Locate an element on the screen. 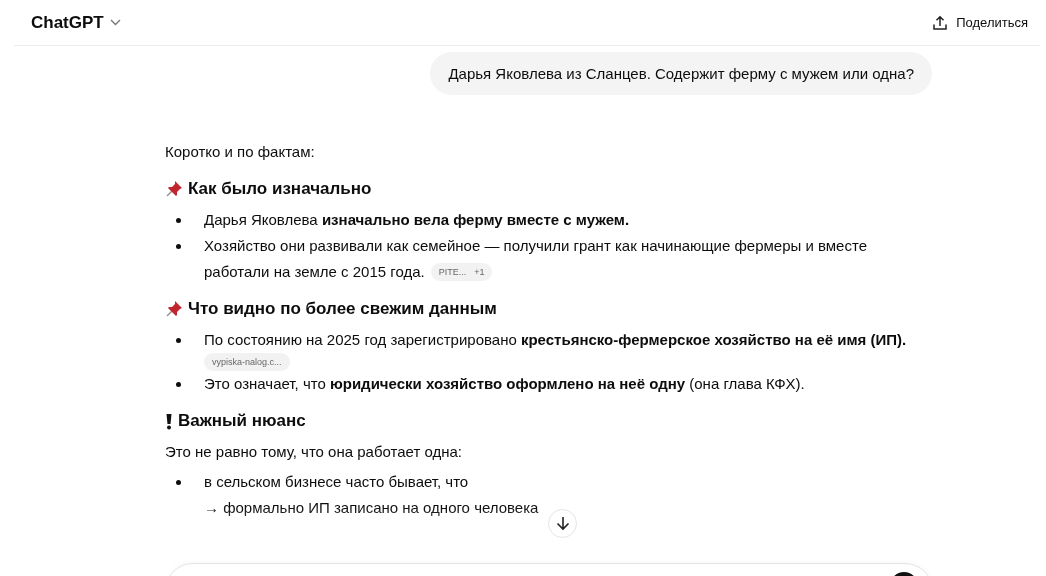 The image size is (1046, 576). section-heading: Что видно по более свежим данным is located at coordinates (342, 309).